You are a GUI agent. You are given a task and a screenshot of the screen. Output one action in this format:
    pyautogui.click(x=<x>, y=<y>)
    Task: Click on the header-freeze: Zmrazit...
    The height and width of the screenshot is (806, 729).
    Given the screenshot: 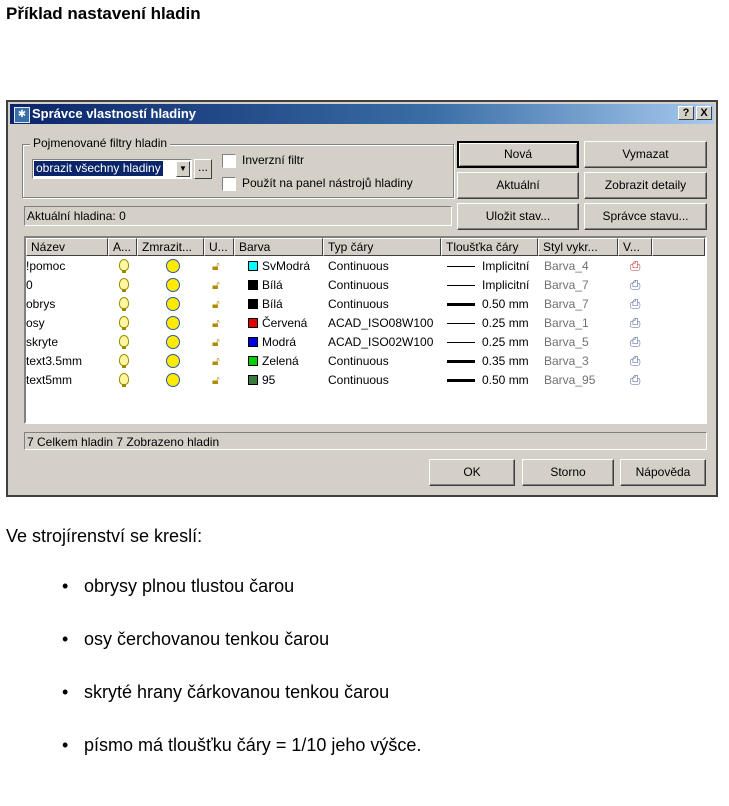 What is the action you would take?
    pyautogui.click(x=170, y=247)
    